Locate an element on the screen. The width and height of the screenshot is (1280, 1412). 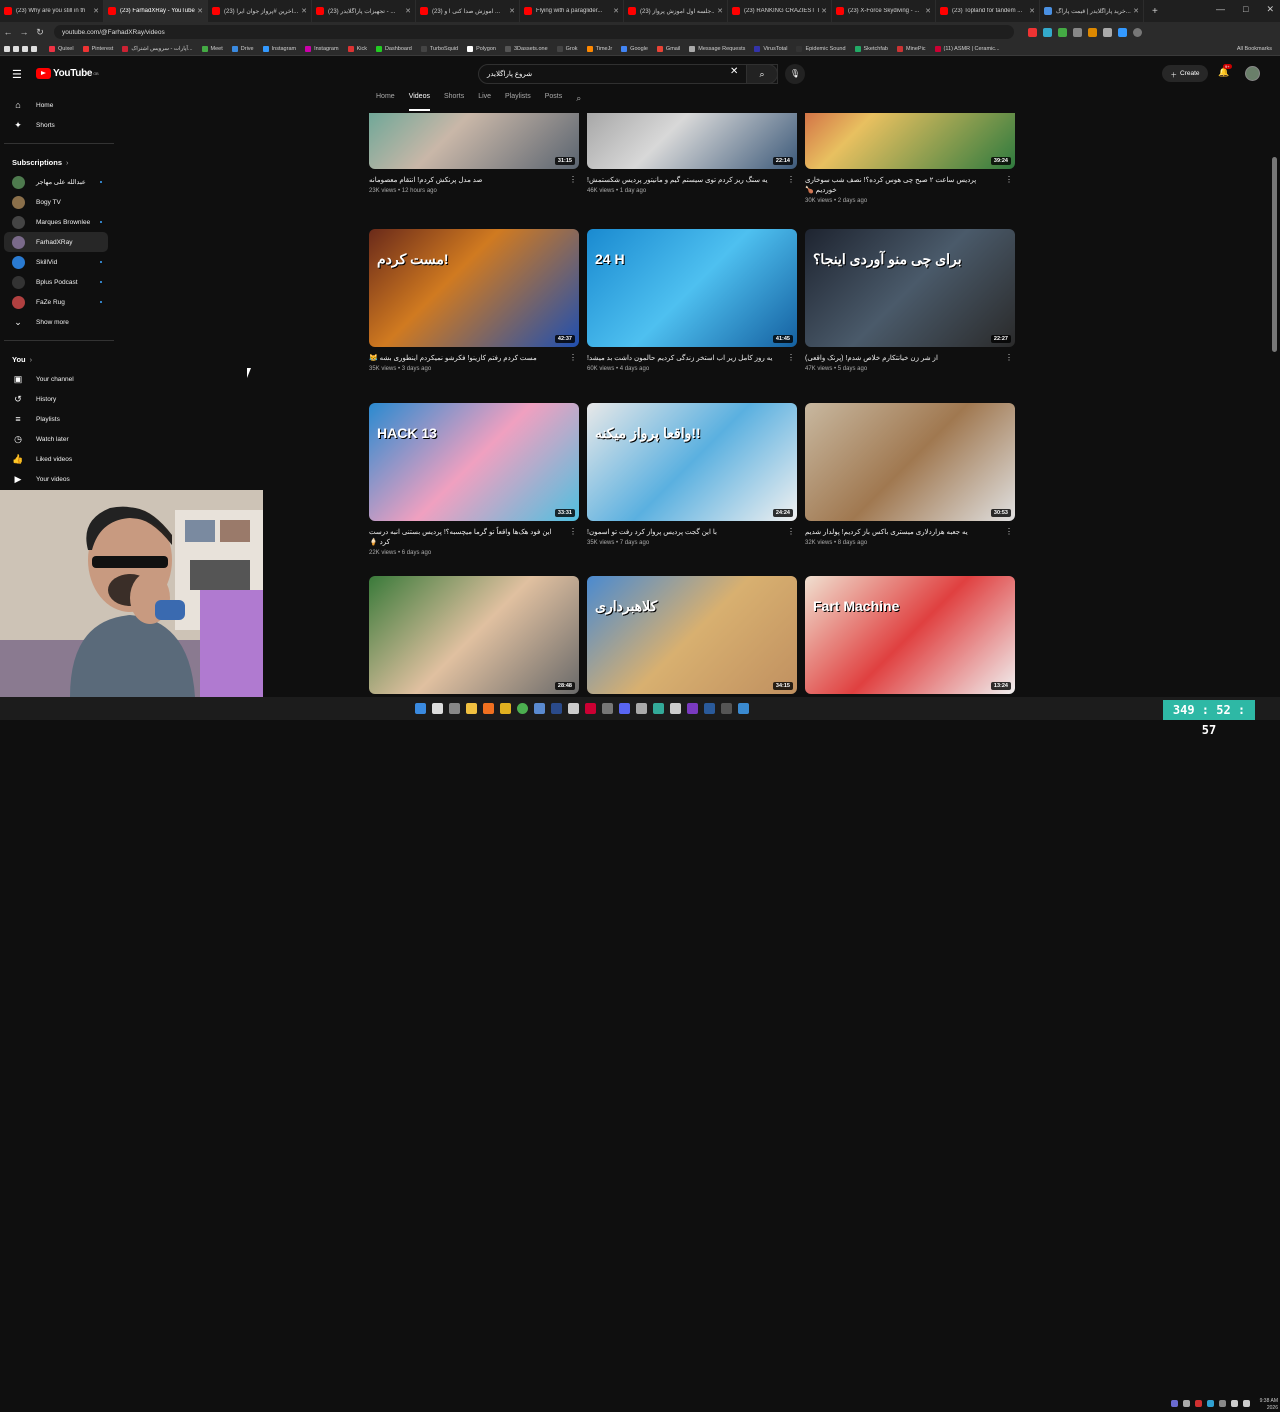
bookmark-item: Kick is located at coordinates (357, 48).